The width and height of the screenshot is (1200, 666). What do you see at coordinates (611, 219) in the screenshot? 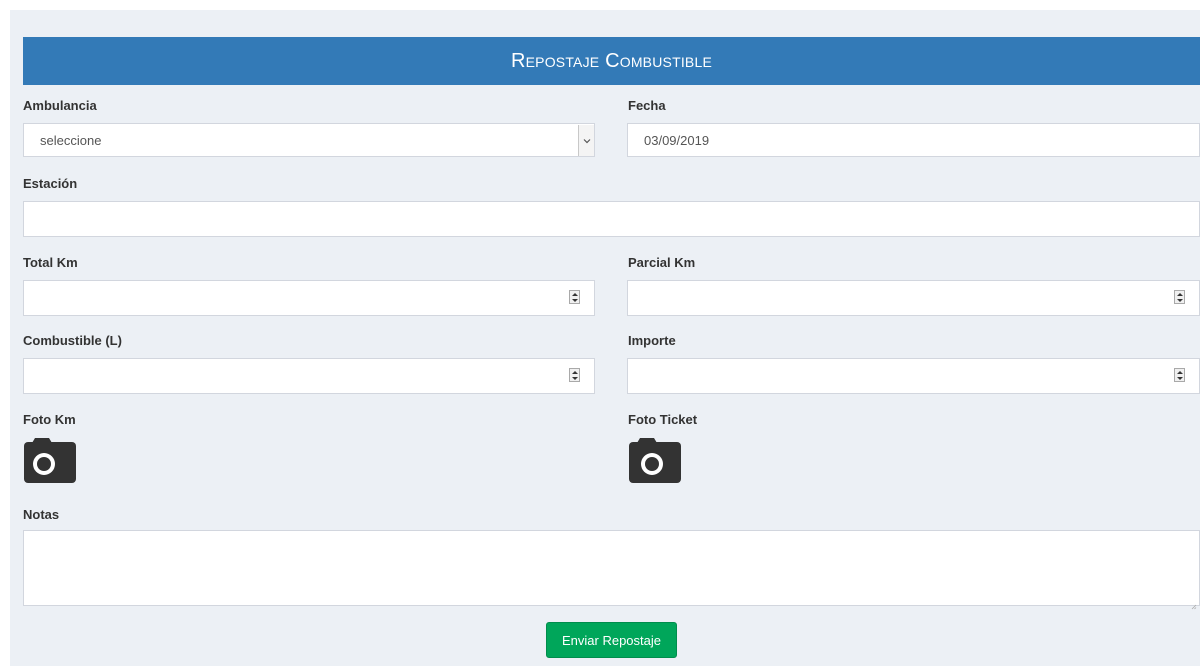
I see `estacion-input` at bounding box center [611, 219].